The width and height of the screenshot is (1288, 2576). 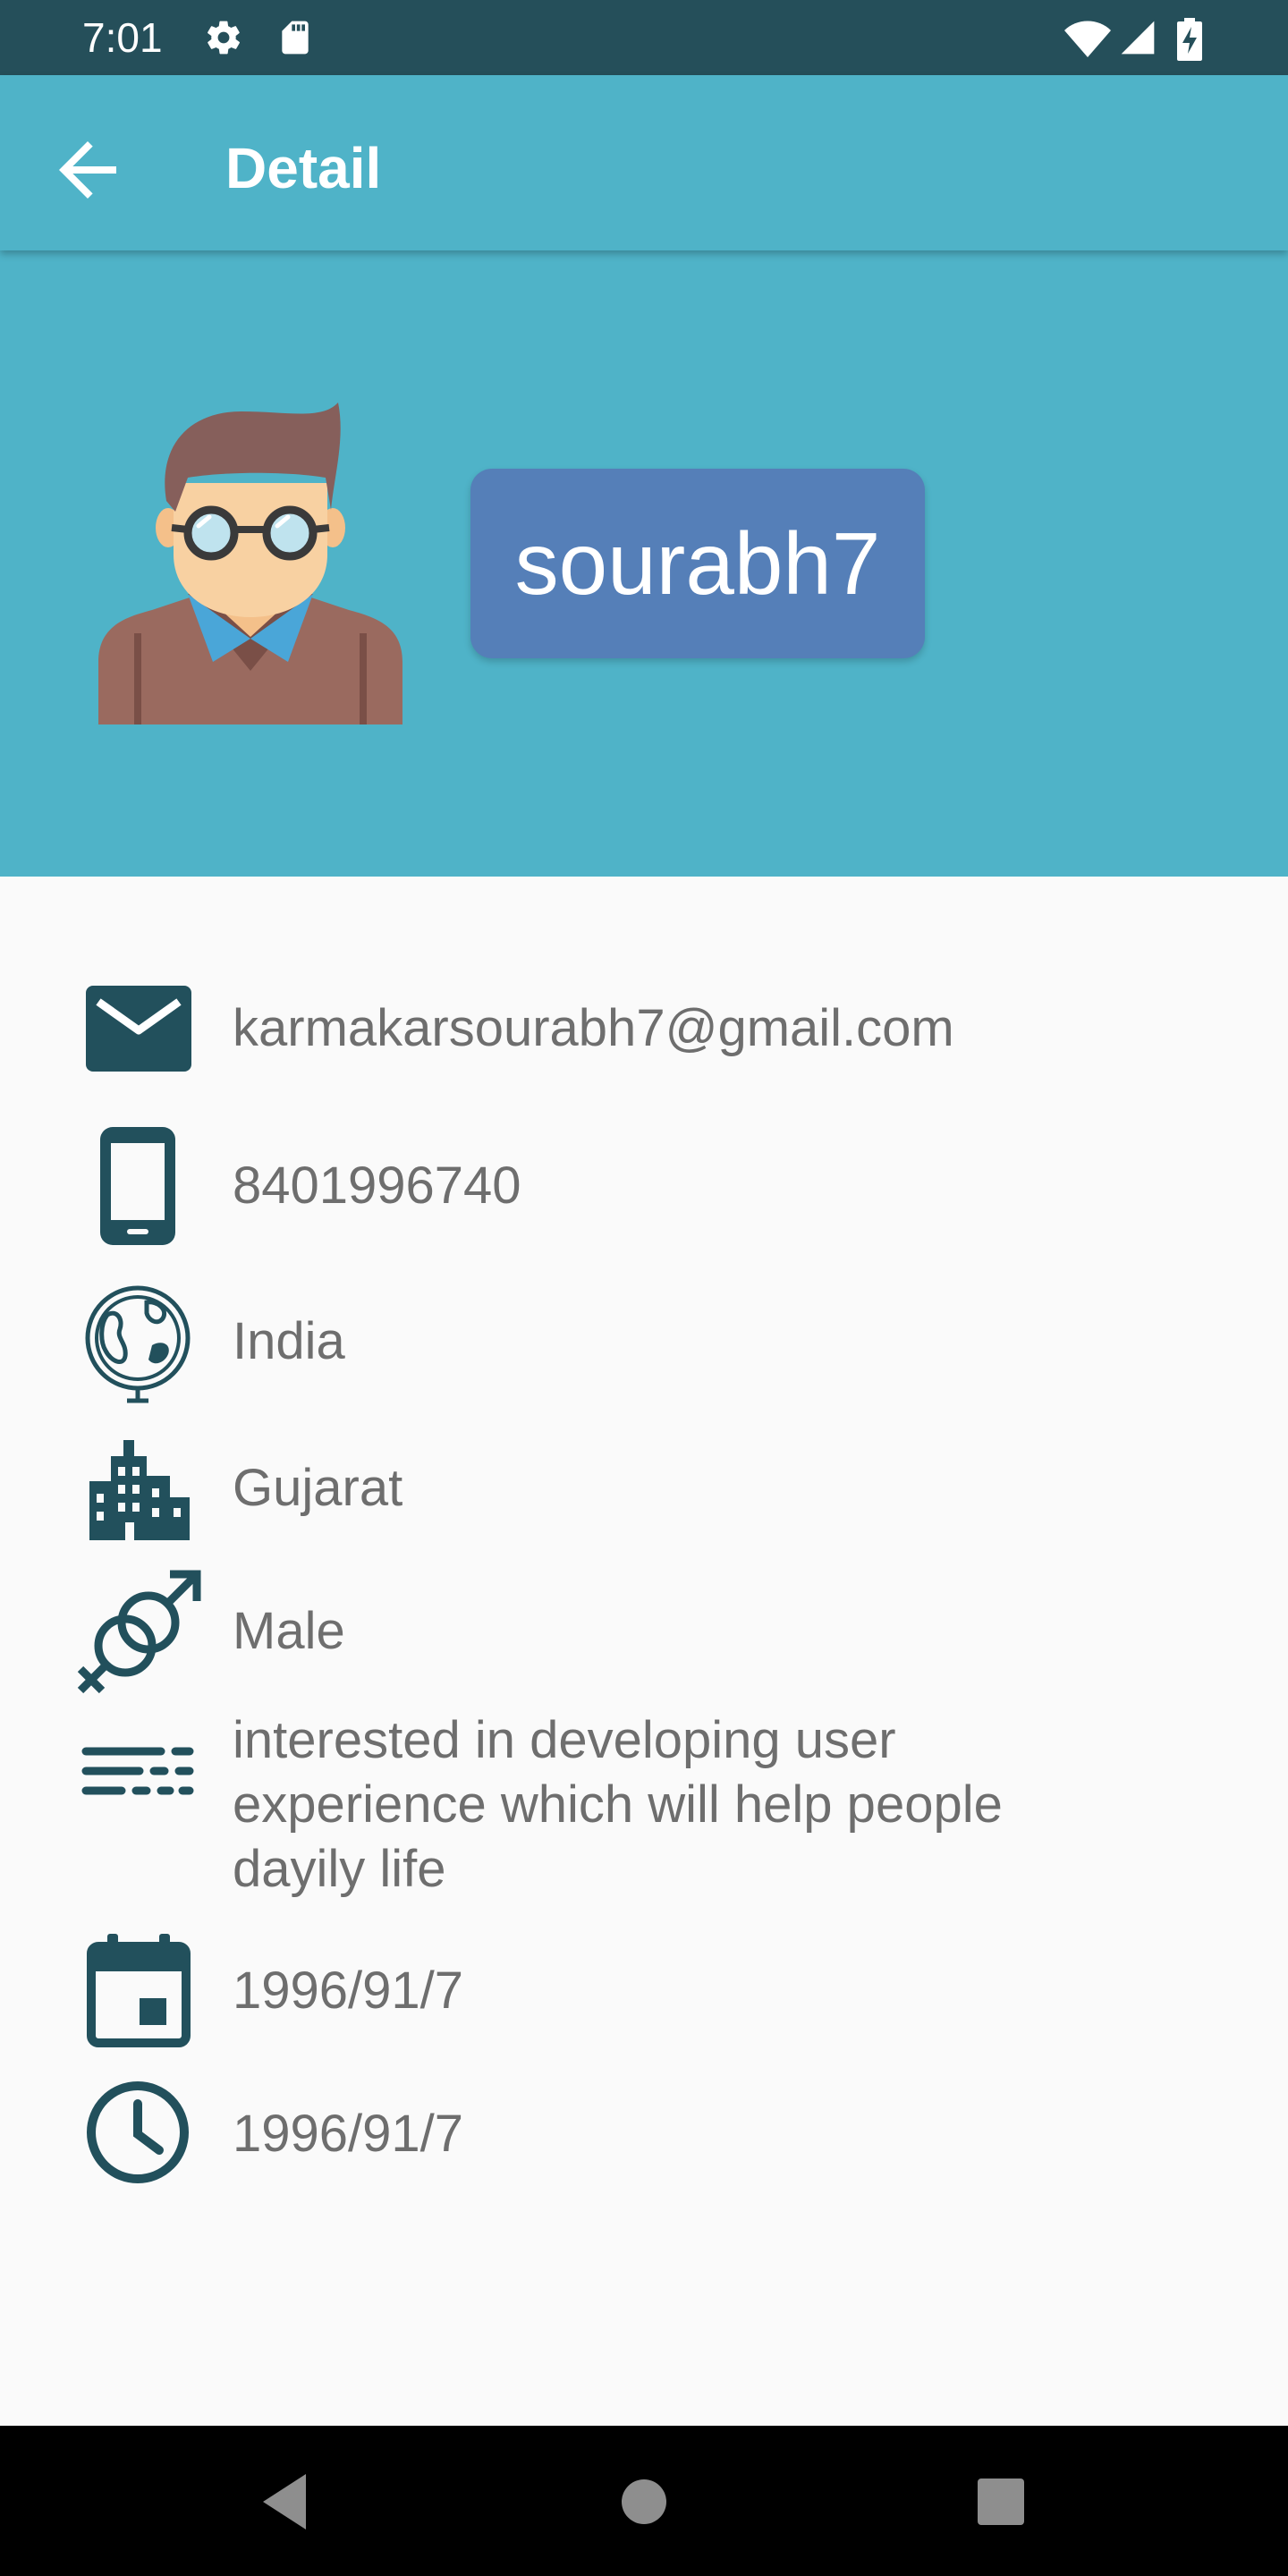 I want to click on user-avatar-icon, so click(x=250, y=563).